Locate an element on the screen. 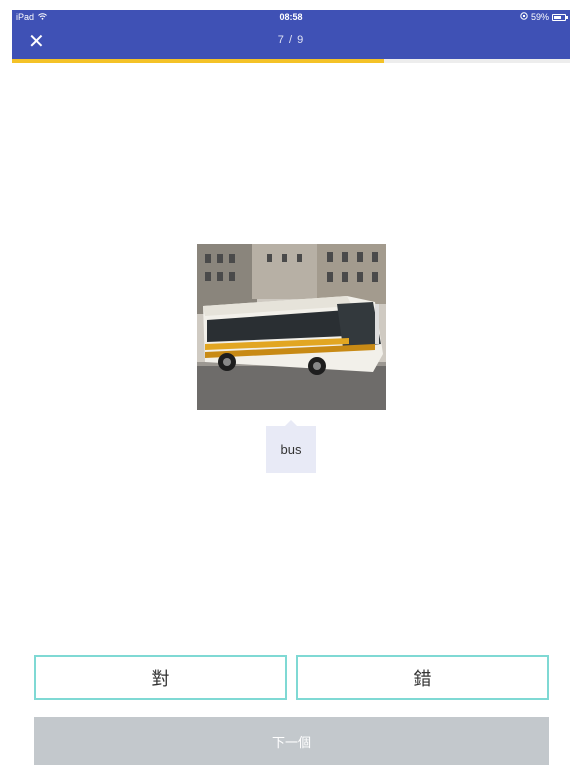 This screenshot has width=575, height=765. status-bar: iPad 08:58 59% is located at coordinates (291, 17).